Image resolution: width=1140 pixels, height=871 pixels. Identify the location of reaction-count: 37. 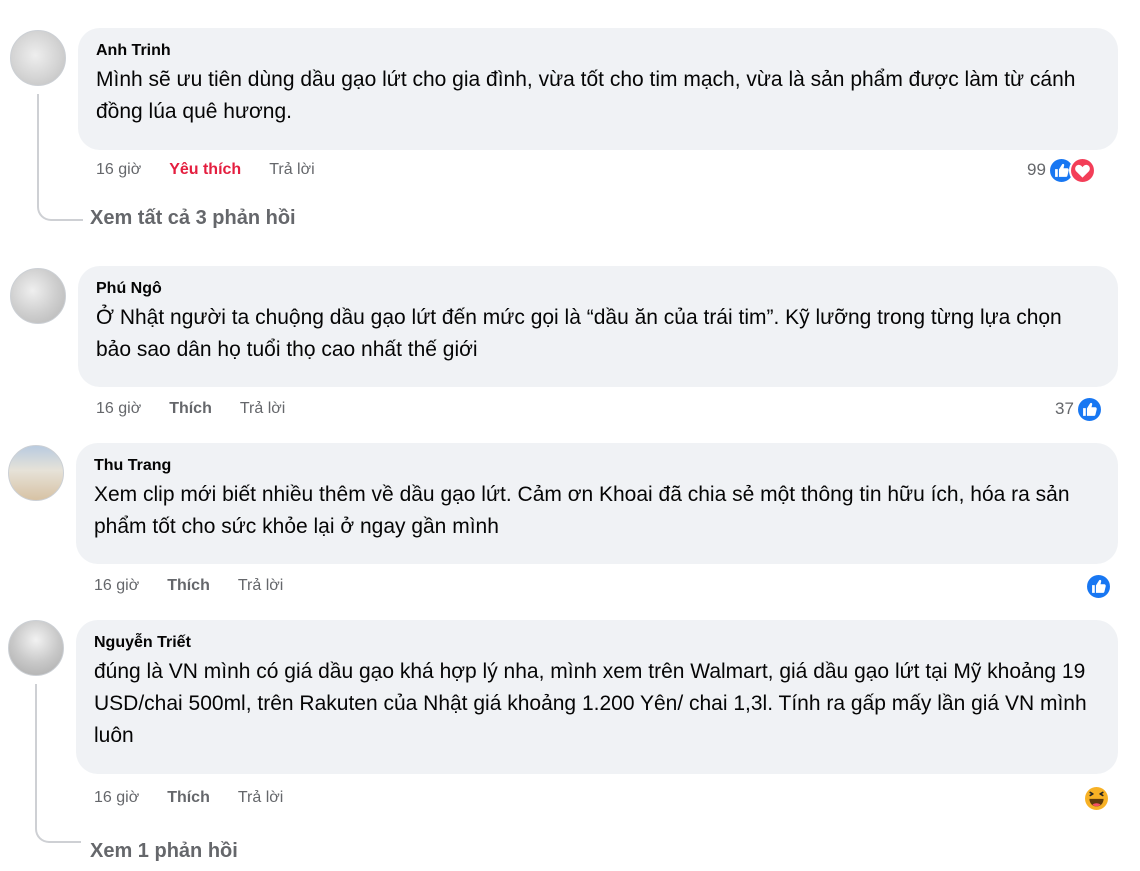
(1064, 408).